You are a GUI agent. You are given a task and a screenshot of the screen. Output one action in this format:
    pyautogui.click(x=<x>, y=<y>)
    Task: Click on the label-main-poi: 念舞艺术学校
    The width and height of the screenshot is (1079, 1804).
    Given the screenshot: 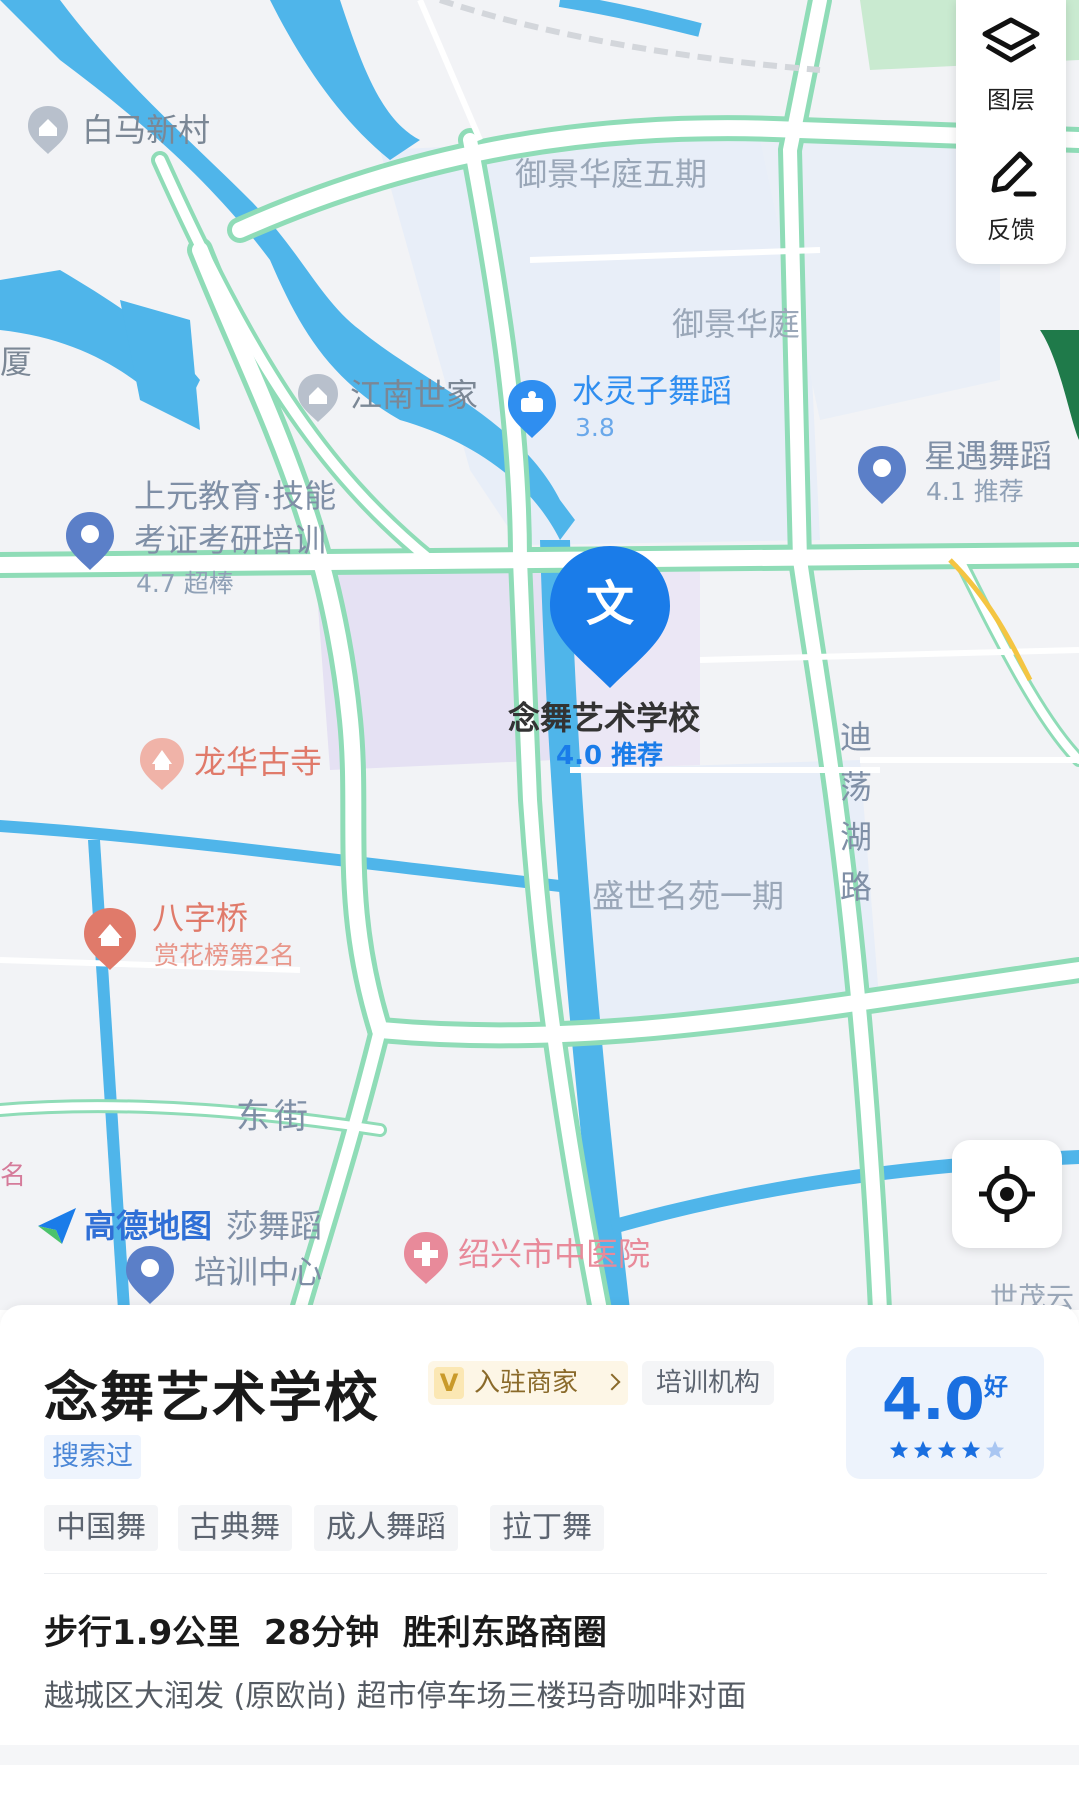 What is the action you would take?
    pyautogui.click(x=604, y=718)
    